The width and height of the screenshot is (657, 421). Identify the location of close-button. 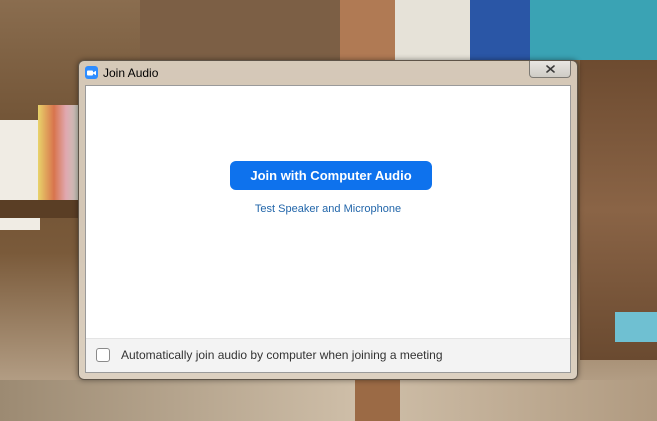
(550, 69).